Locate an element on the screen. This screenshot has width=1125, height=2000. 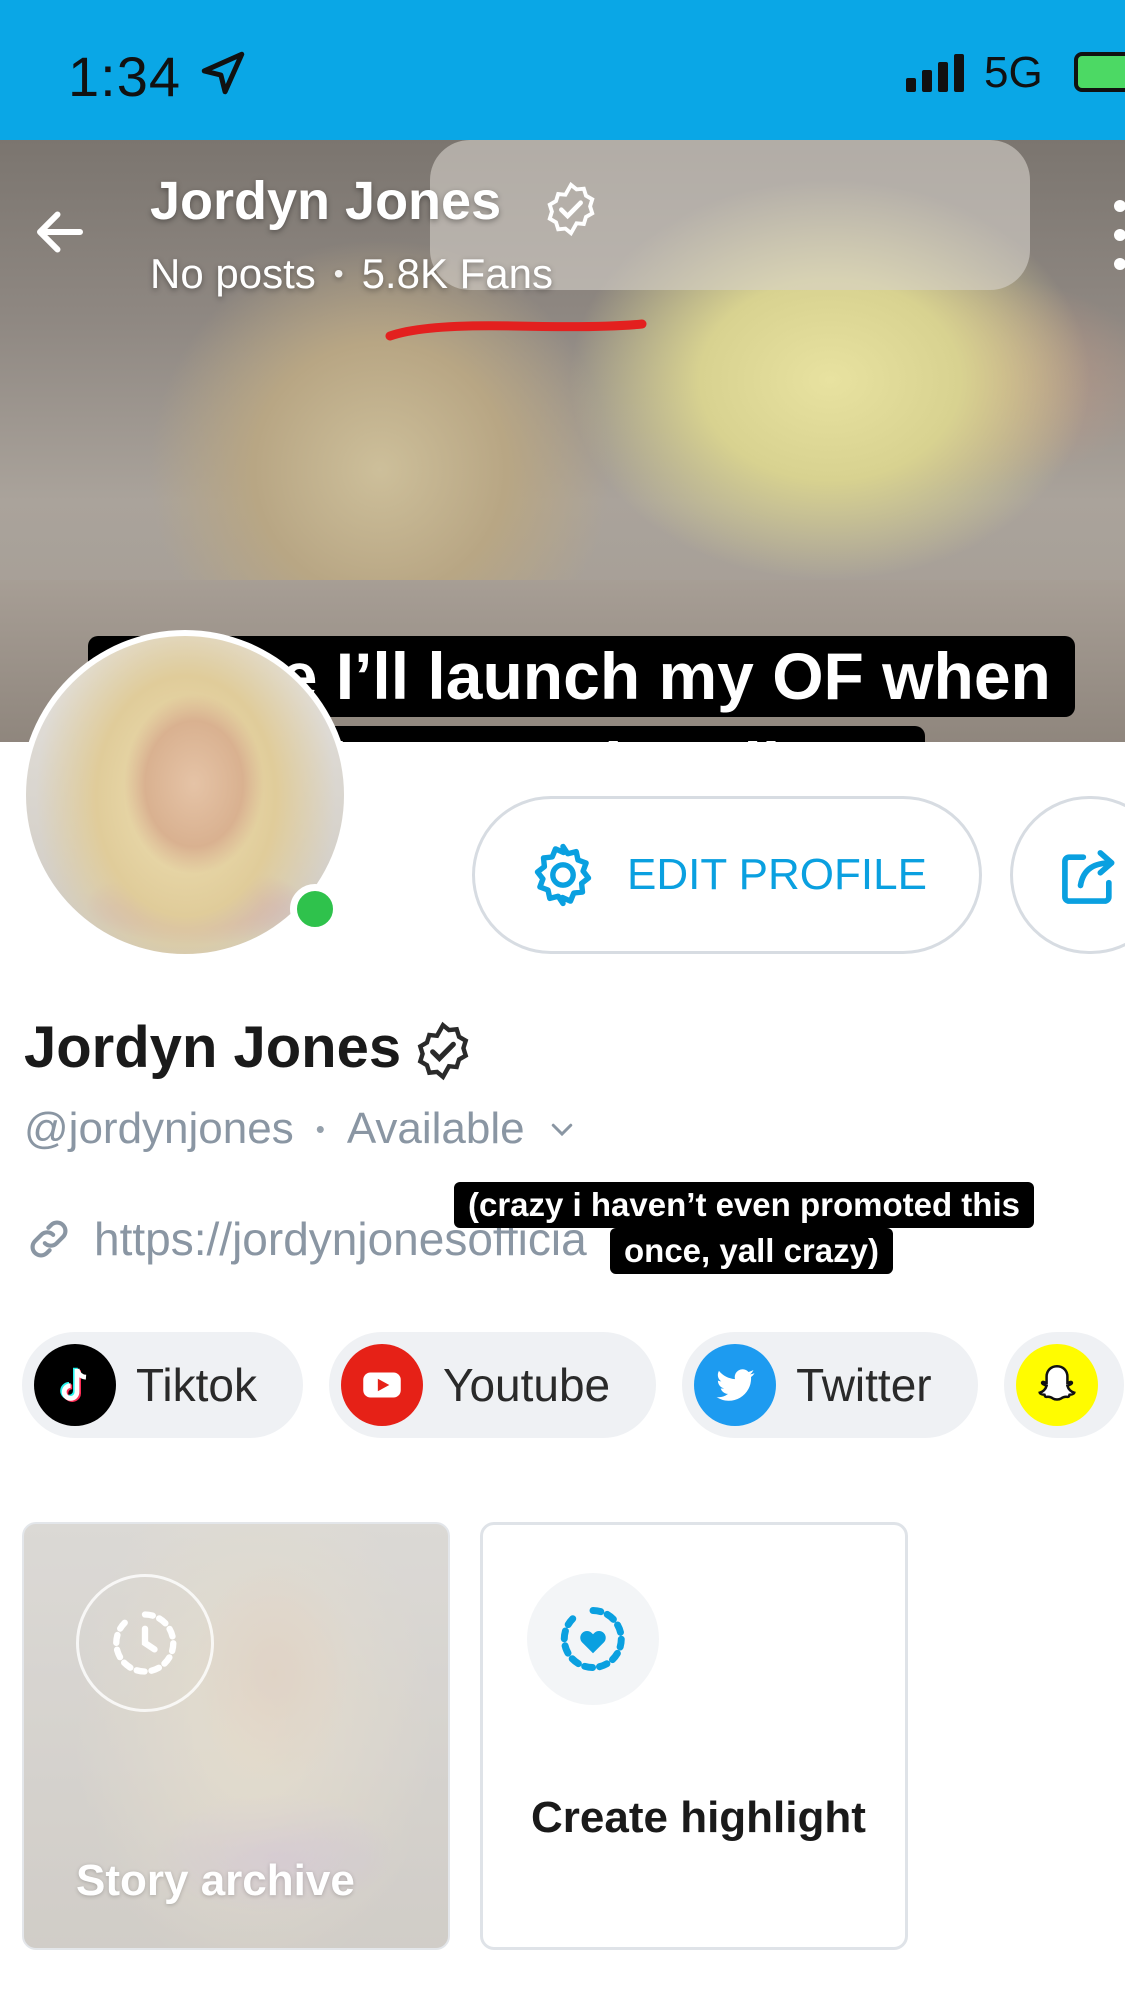
social-chip-snapchat is located at coordinates (1063, 1385).